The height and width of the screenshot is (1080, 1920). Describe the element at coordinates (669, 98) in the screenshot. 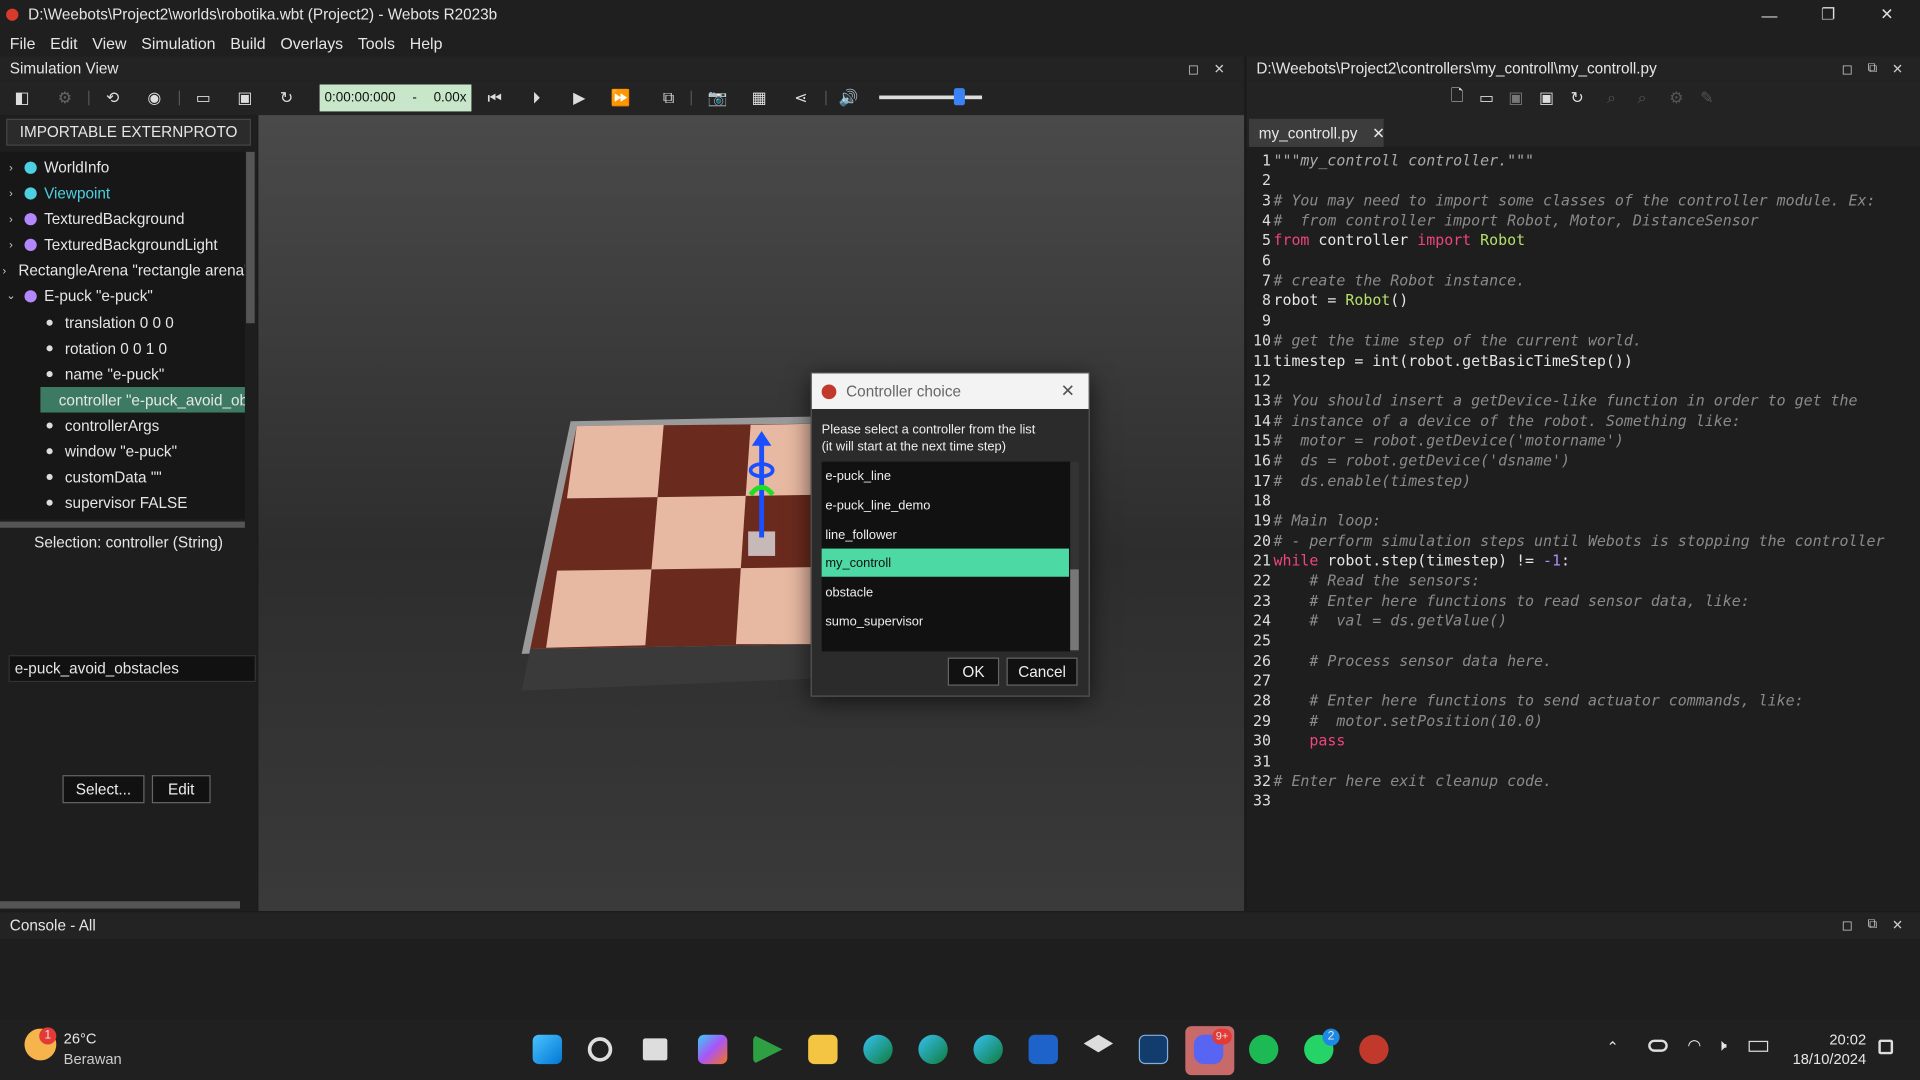

I see `rendering-icon: ⧉` at that location.